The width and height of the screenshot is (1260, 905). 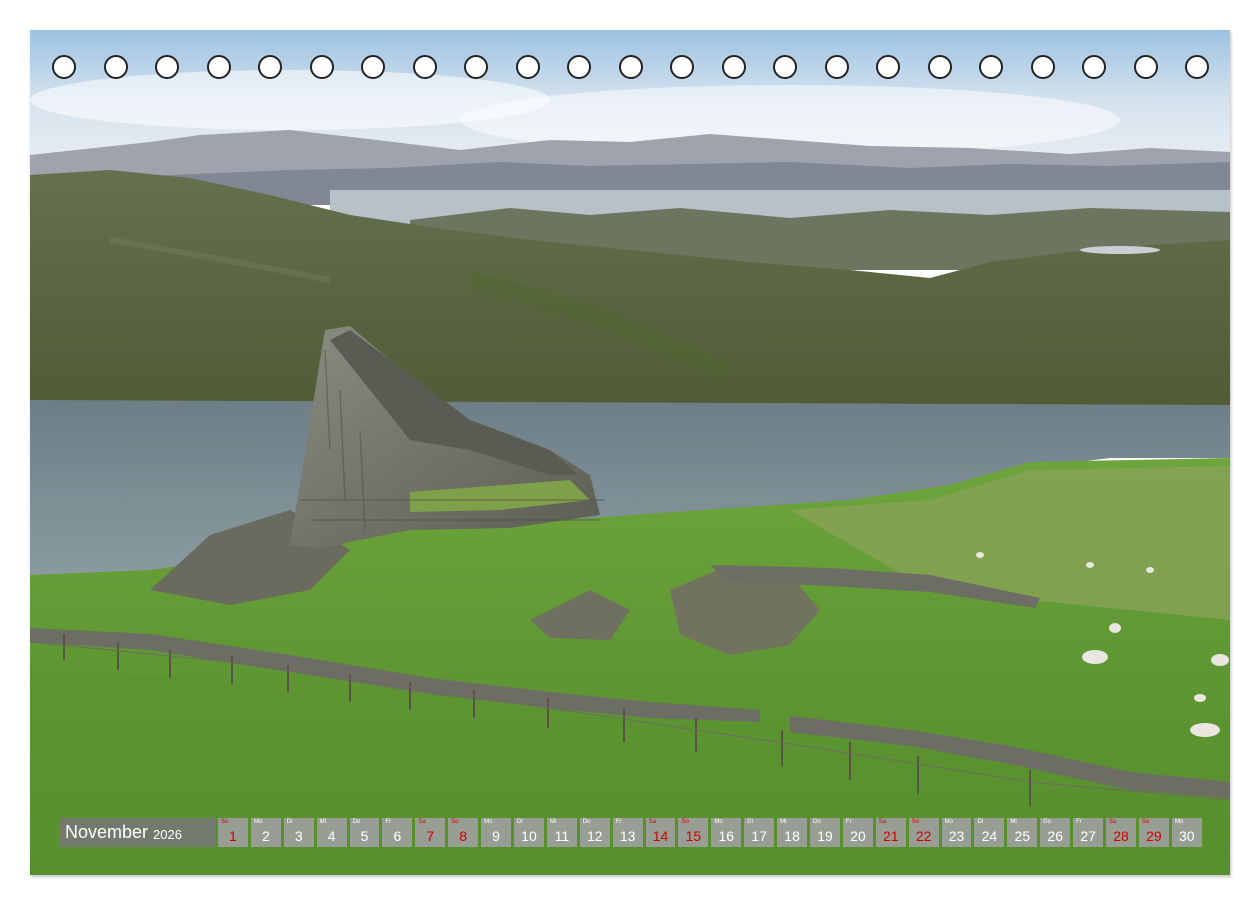 What do you see at coordinates (693, 836) in the screenshot?
I see `day-number: 15` at bounding box center [693, 836].